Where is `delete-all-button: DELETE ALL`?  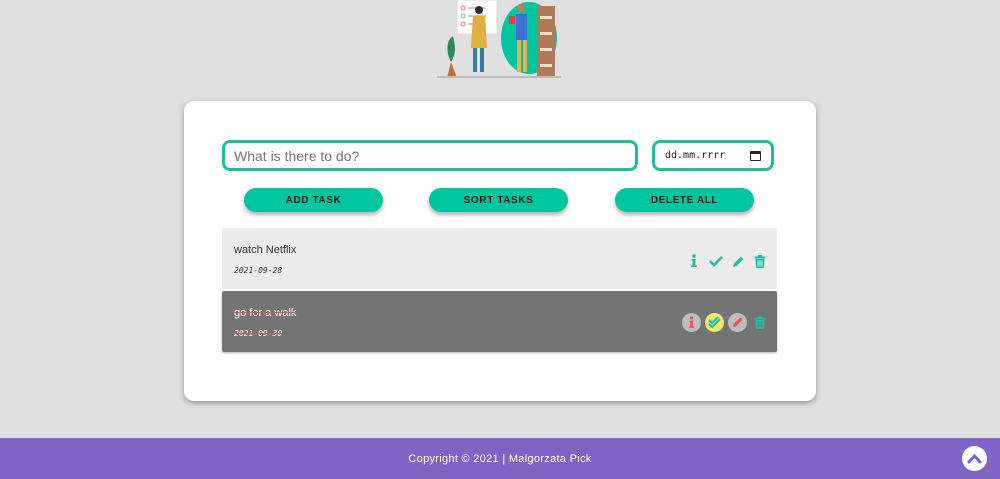
delete-all-button: DELETE ALL is located at coordinates (684, 200).